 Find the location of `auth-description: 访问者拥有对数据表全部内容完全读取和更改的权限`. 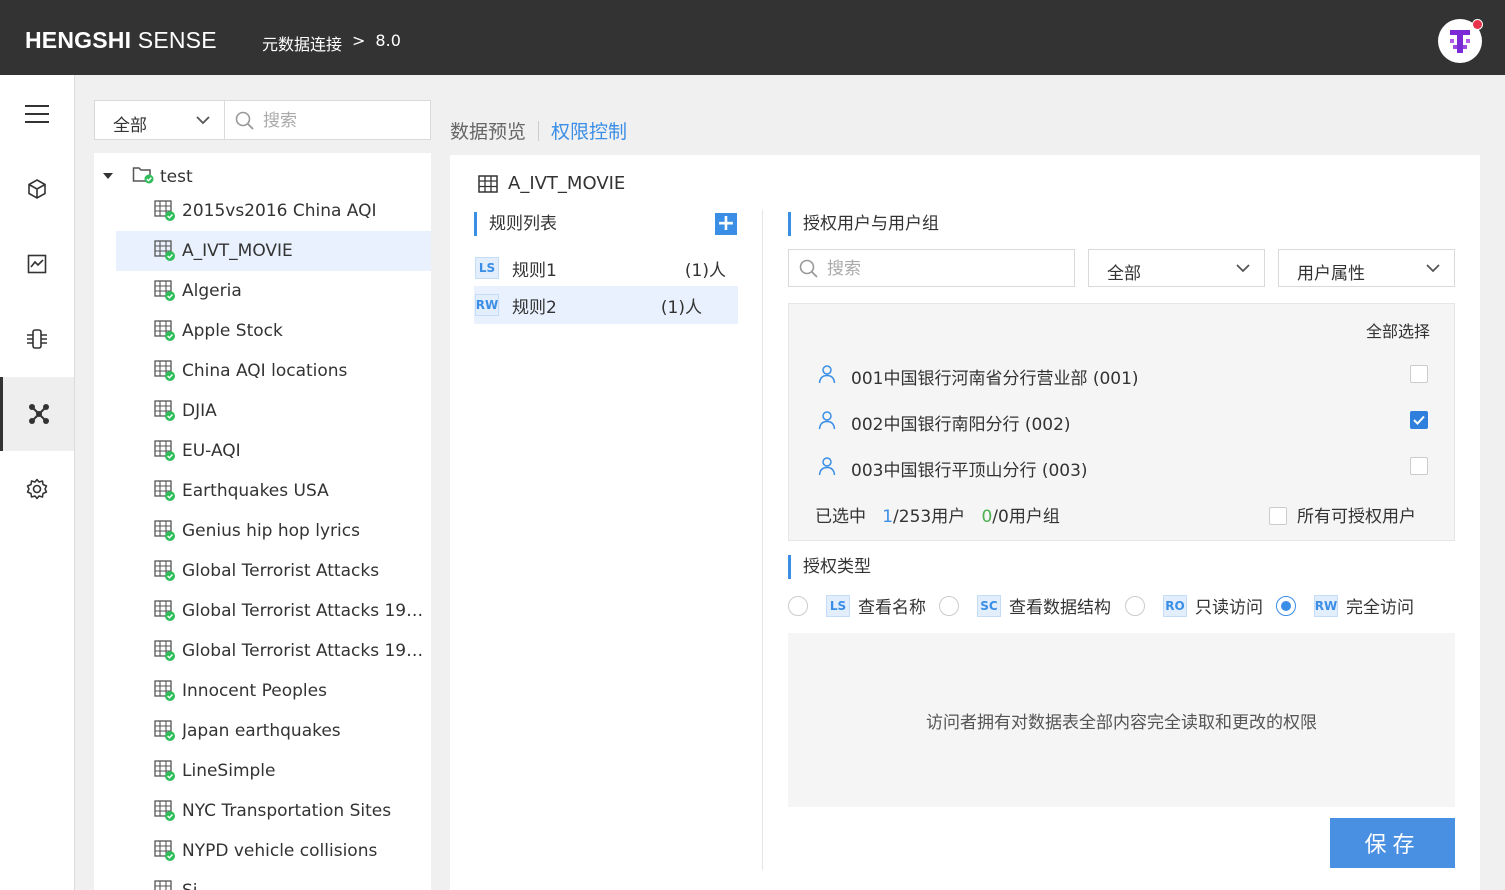

auth-description: 访问者拥有对数据表全部内容完全读取和更改的权限 is located at coordinates (1121, 720).